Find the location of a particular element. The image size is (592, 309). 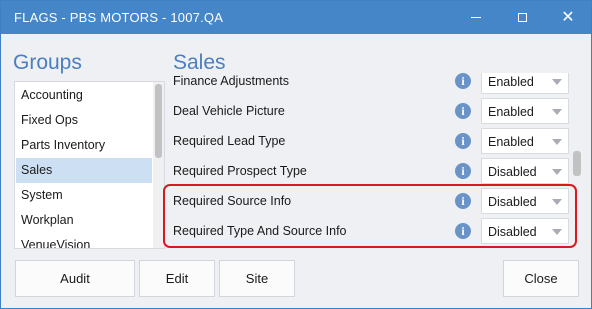

flag-label: Deal Vehicle Picture is located at coordinates (229, 111).